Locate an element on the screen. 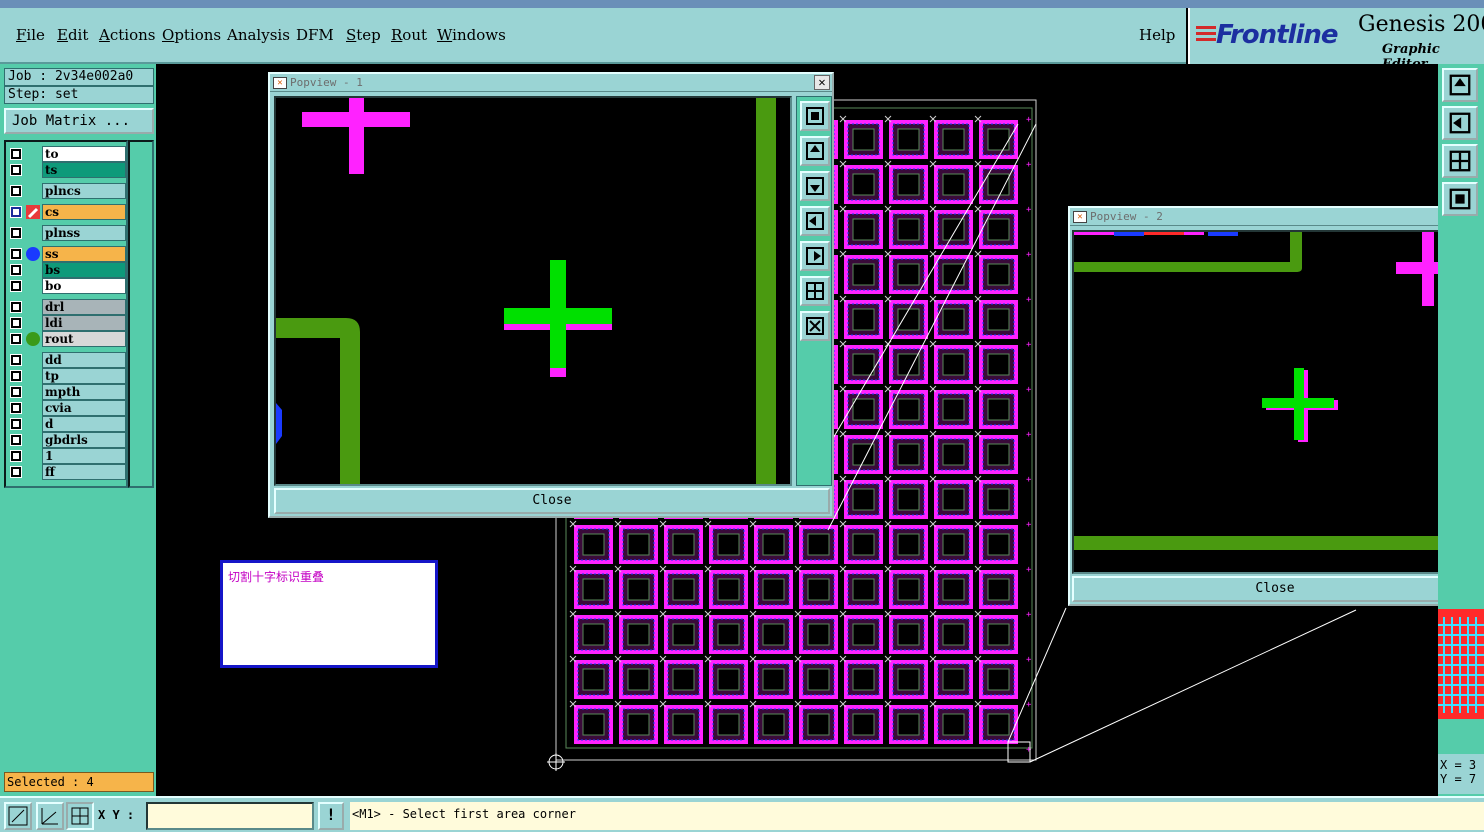 The height and width of the screenshot is (832, 1484). layer-row-drl: drl is located at coordinates (67, 307).